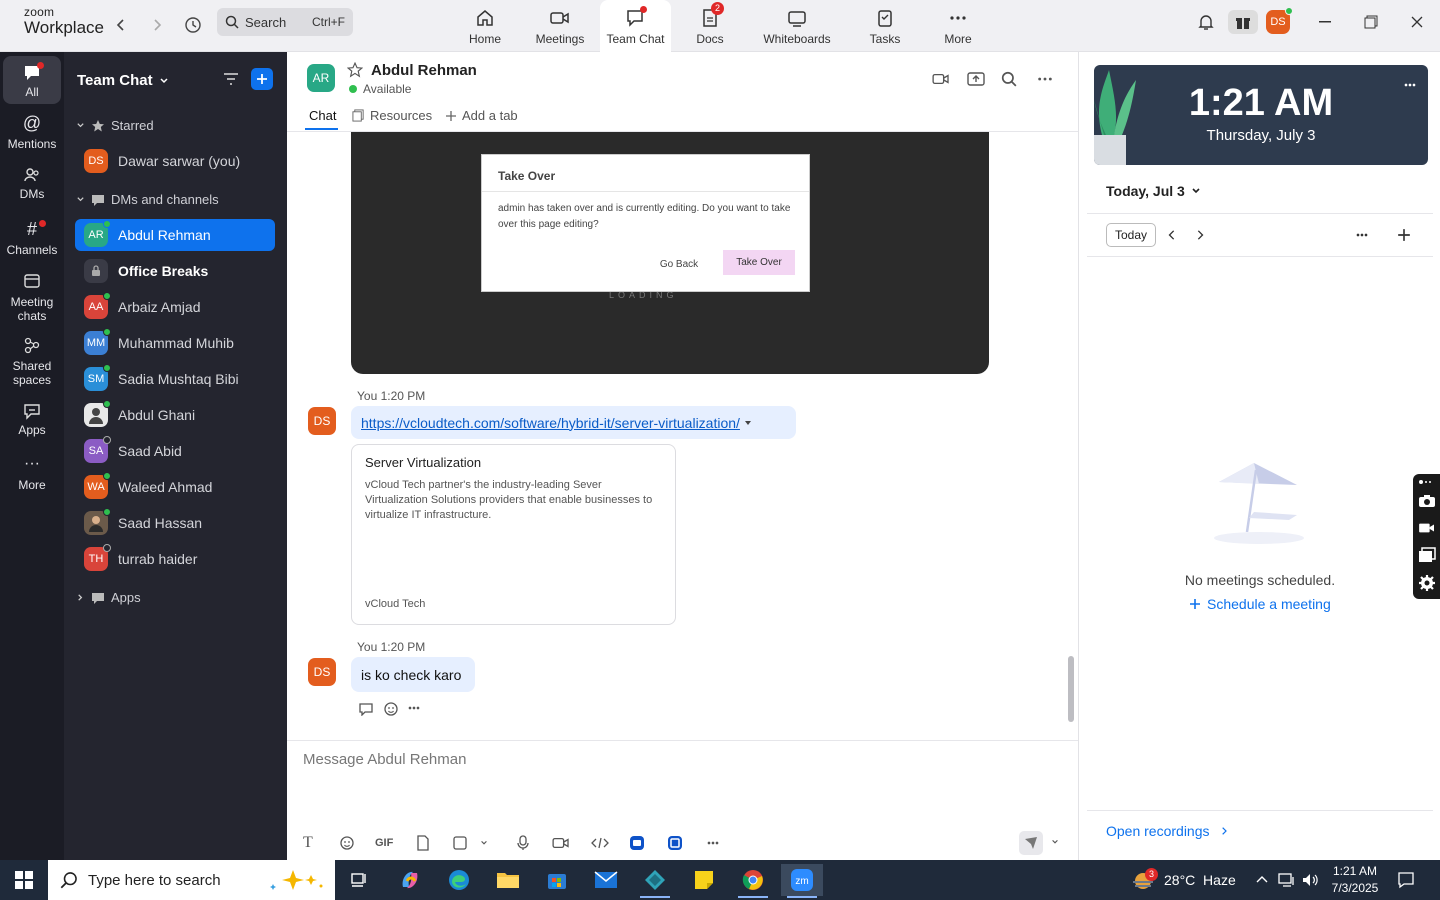  Describe the element at coordinates (32, 361) in the screenshot. I see `rail-item-shared-spaces: Shared spaces` at that location.